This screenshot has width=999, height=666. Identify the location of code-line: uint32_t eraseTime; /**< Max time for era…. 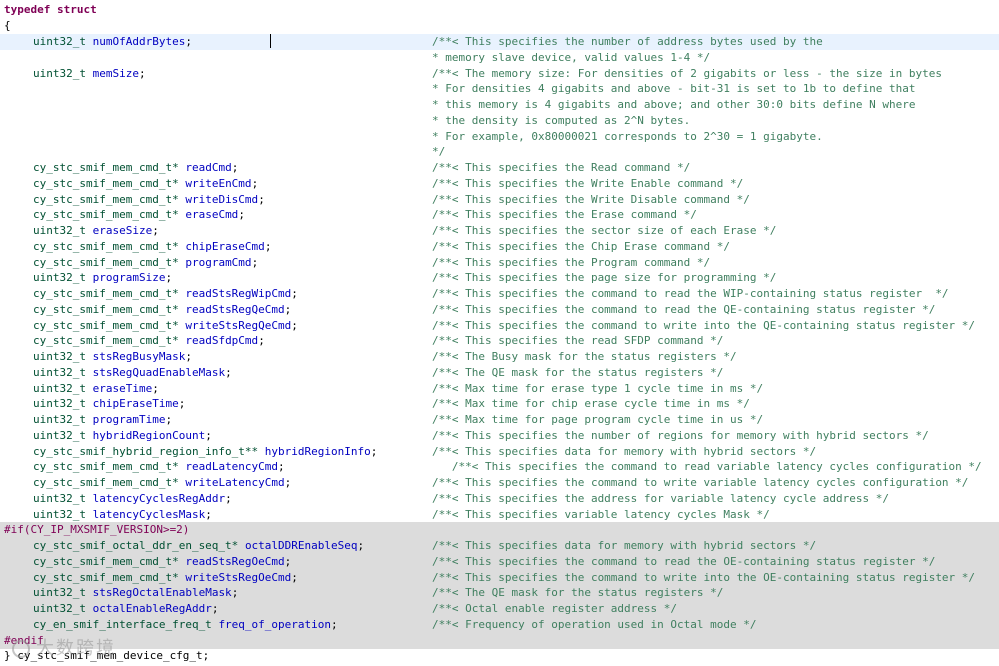
(499, 389).